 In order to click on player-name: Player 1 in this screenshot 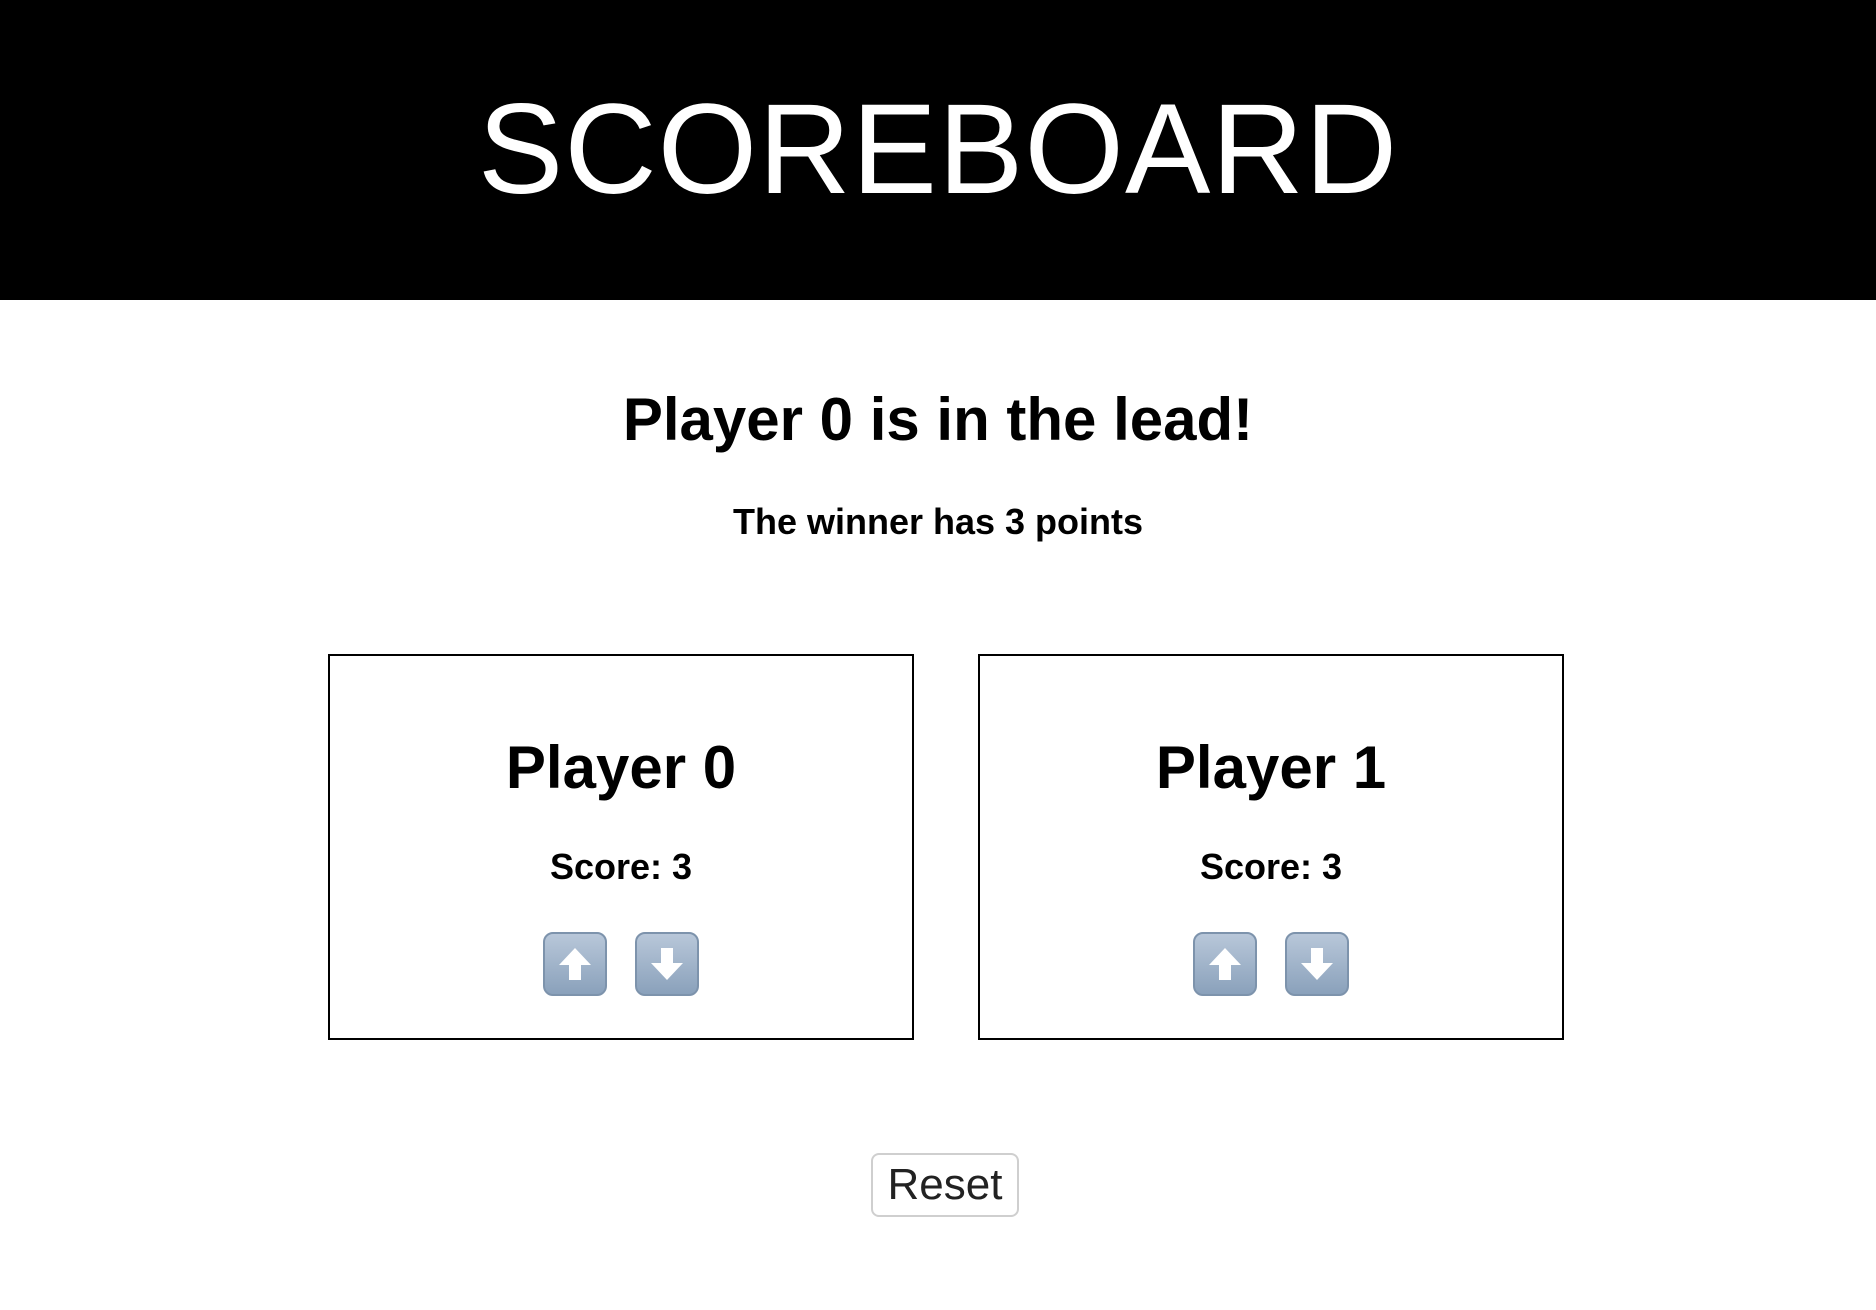, I will do `click(1271, 767)`.